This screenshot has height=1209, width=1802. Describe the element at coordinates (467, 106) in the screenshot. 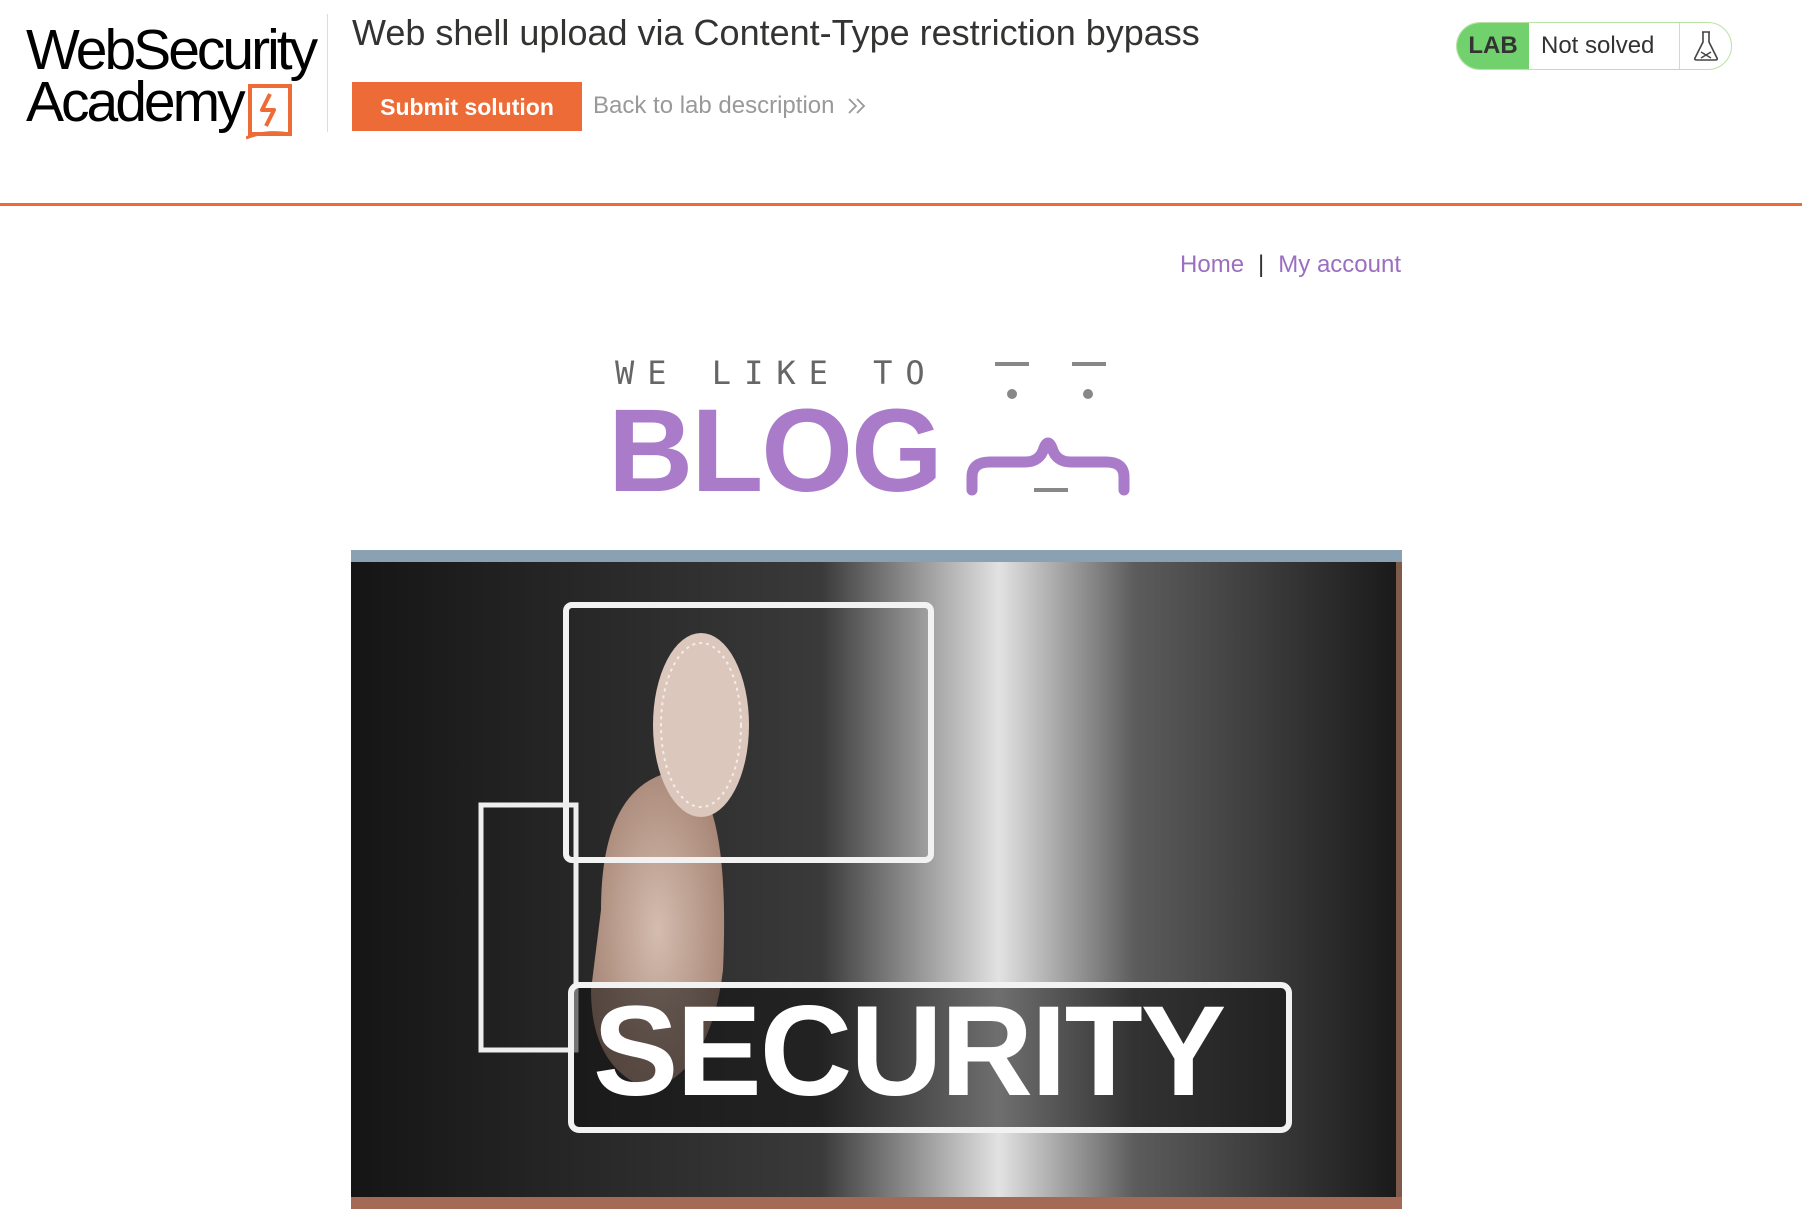

I see `submit-solution-button: Submit solution` at that location.